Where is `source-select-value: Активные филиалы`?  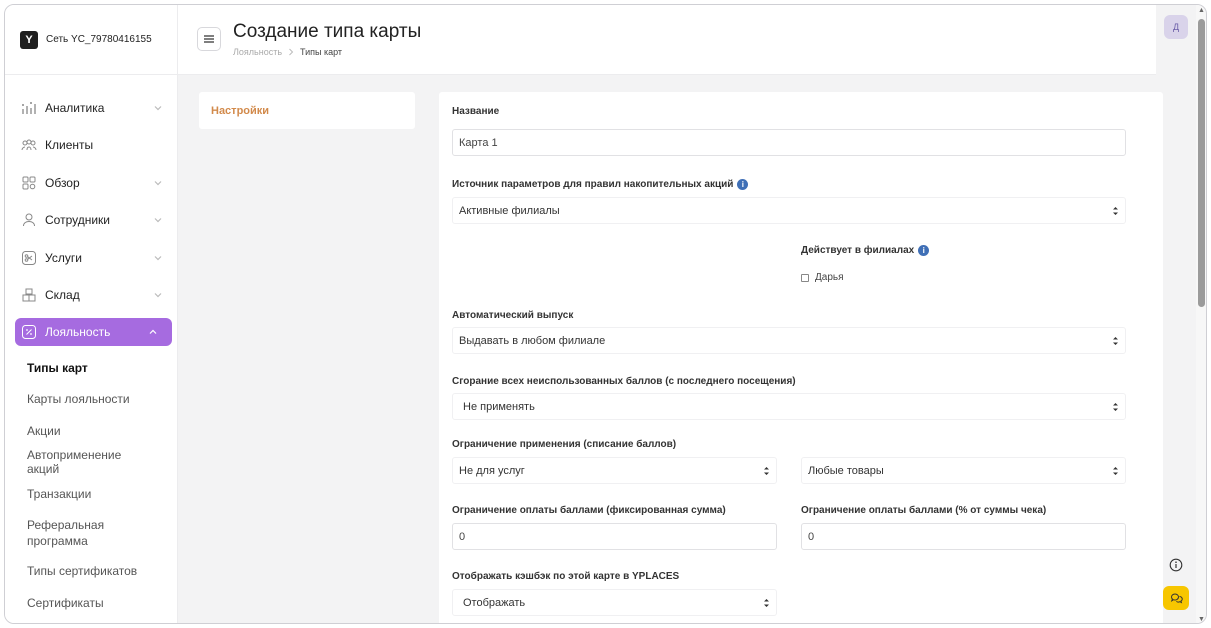
source-select-value: Активные филиалы is located at coordinates (509, 210).